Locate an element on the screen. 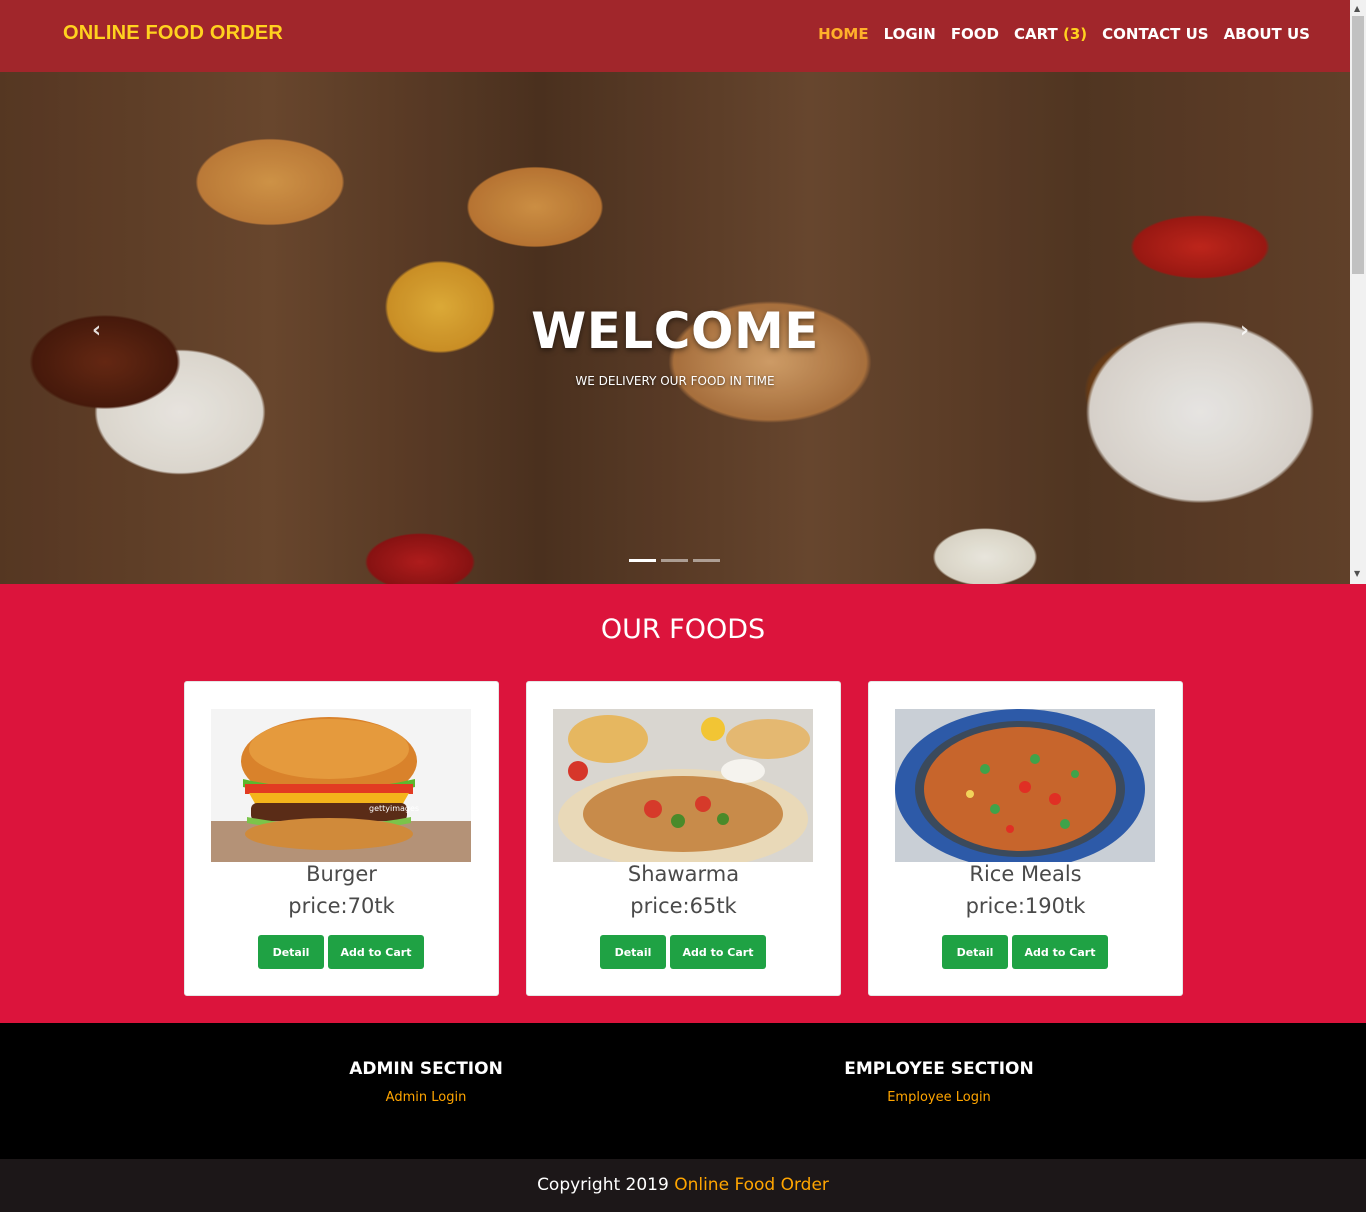  nav-food: FOOD is located at coordinates (975, 34).